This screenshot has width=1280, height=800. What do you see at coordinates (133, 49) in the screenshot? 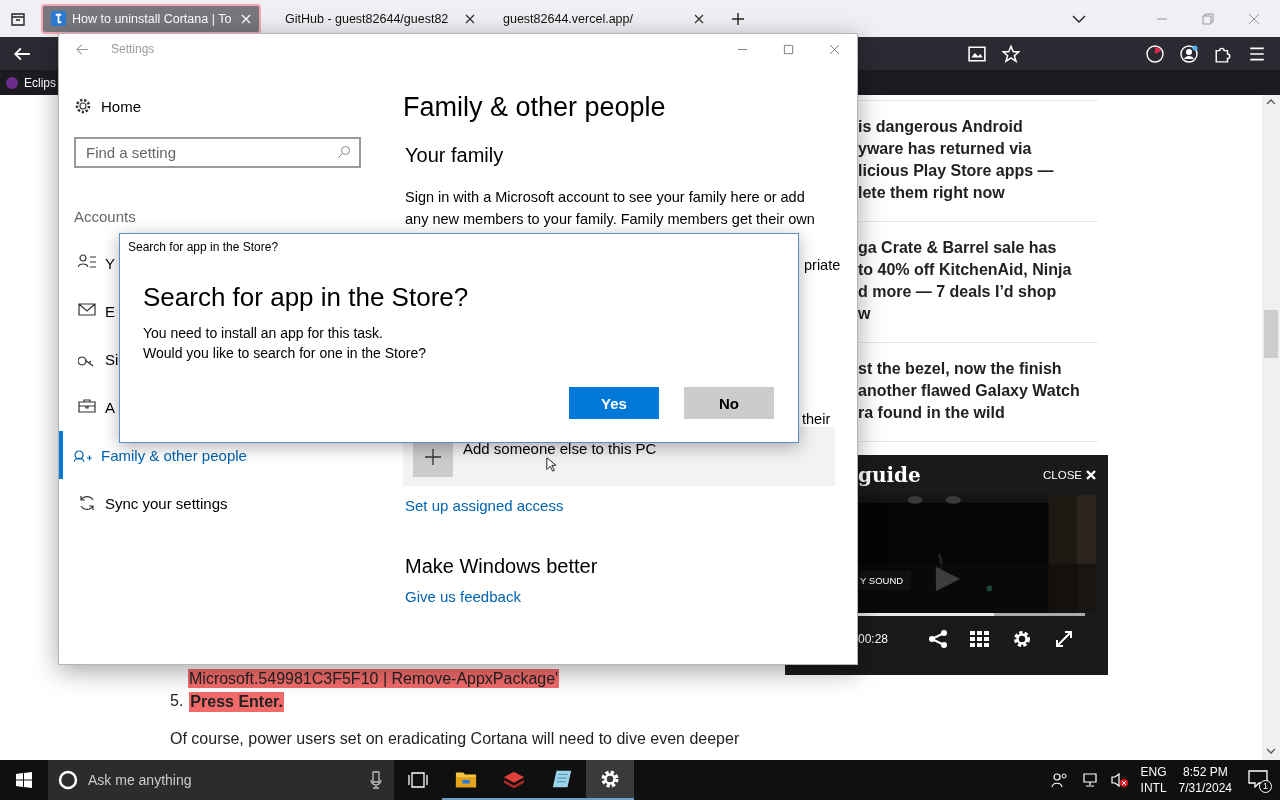
I see `window-title: Settings` at bounding box center [133, 49].